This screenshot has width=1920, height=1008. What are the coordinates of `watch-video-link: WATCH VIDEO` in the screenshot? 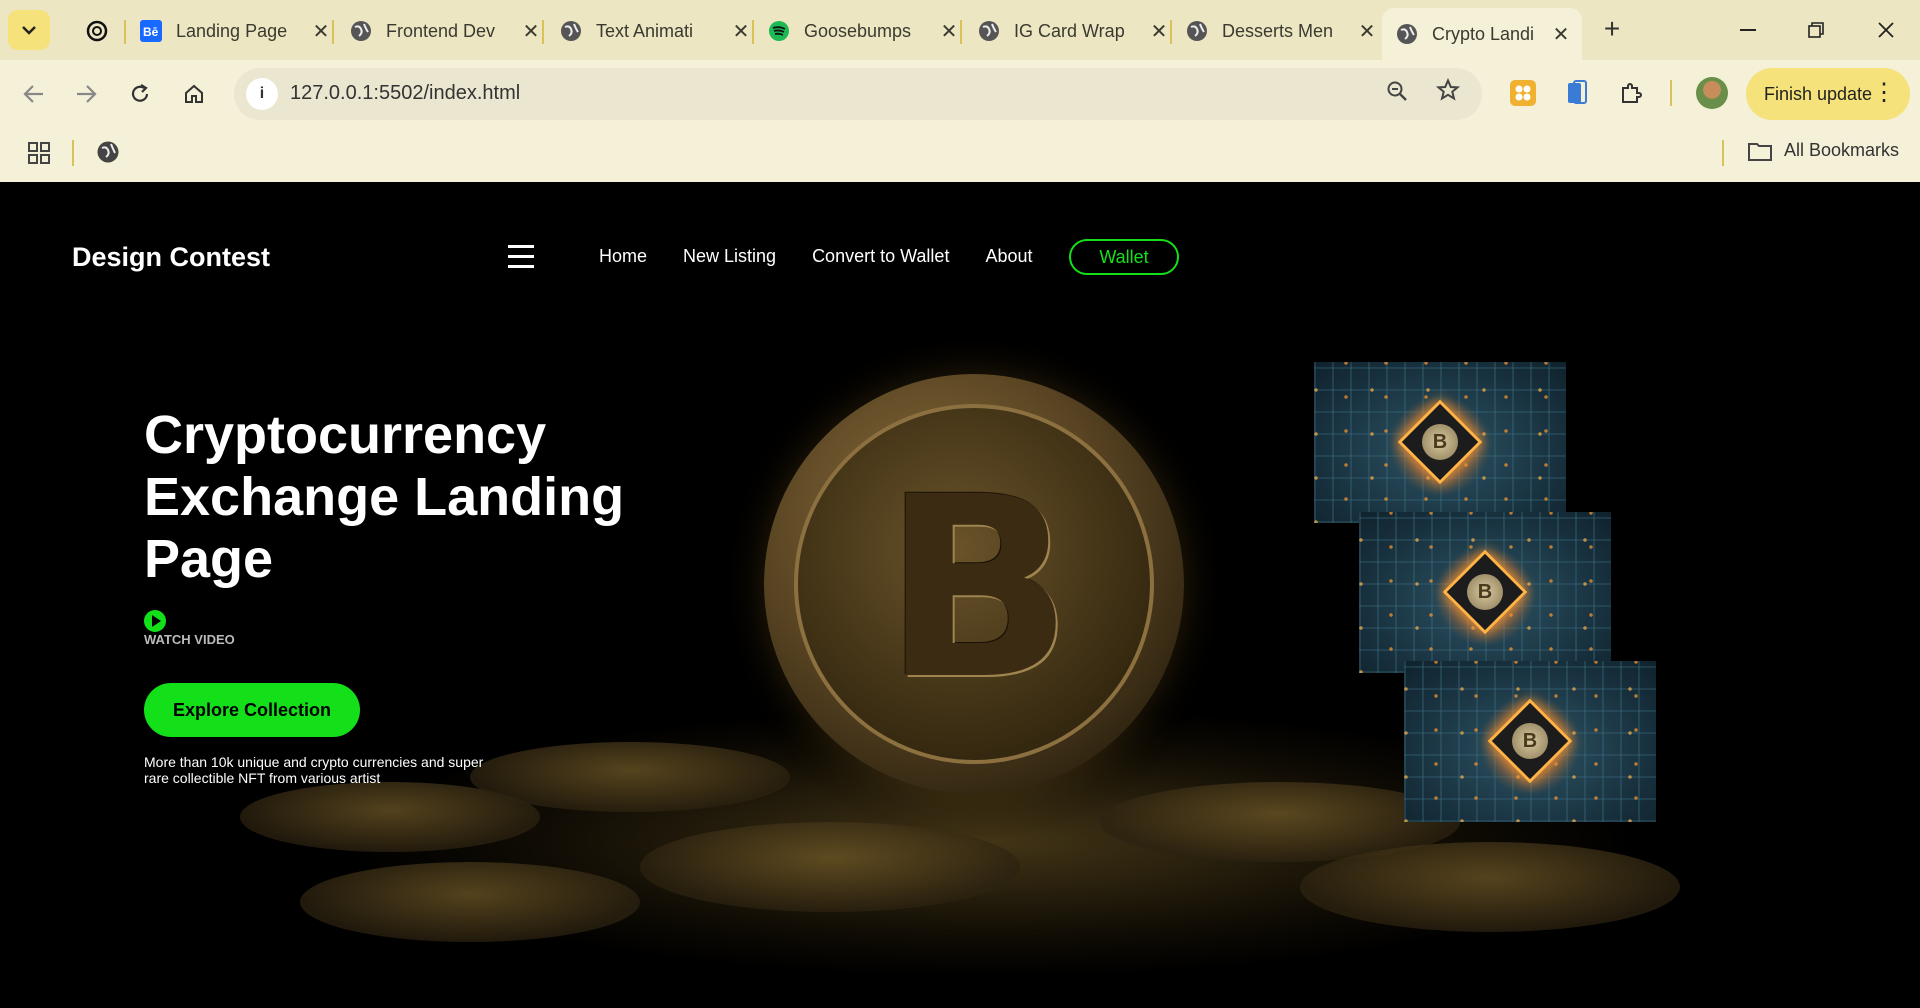 It's located at (189, 639).